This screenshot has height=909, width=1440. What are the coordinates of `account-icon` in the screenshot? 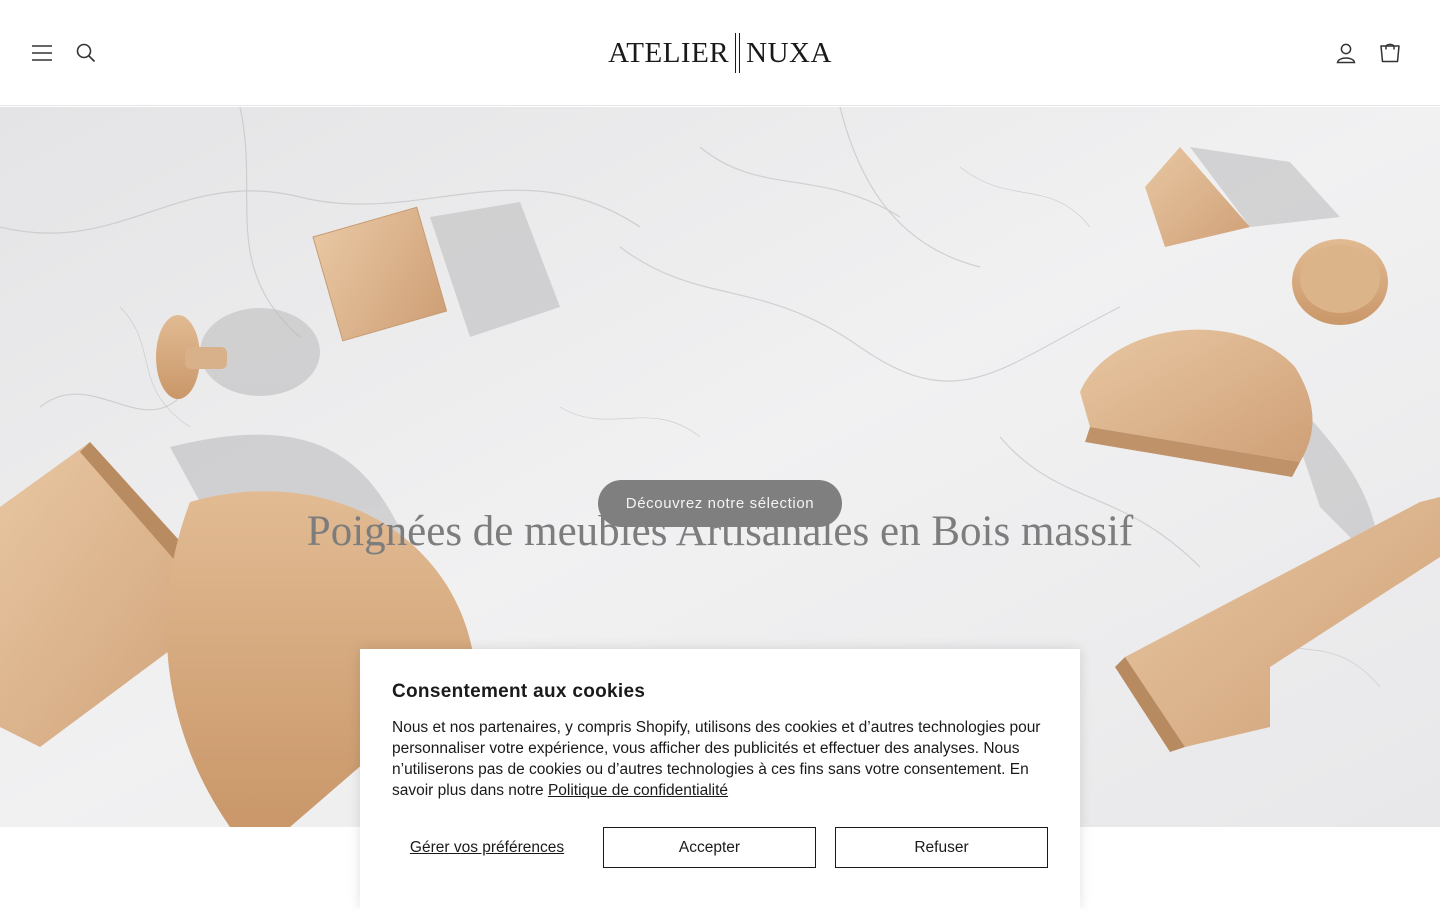 It's located at (1346, 53).